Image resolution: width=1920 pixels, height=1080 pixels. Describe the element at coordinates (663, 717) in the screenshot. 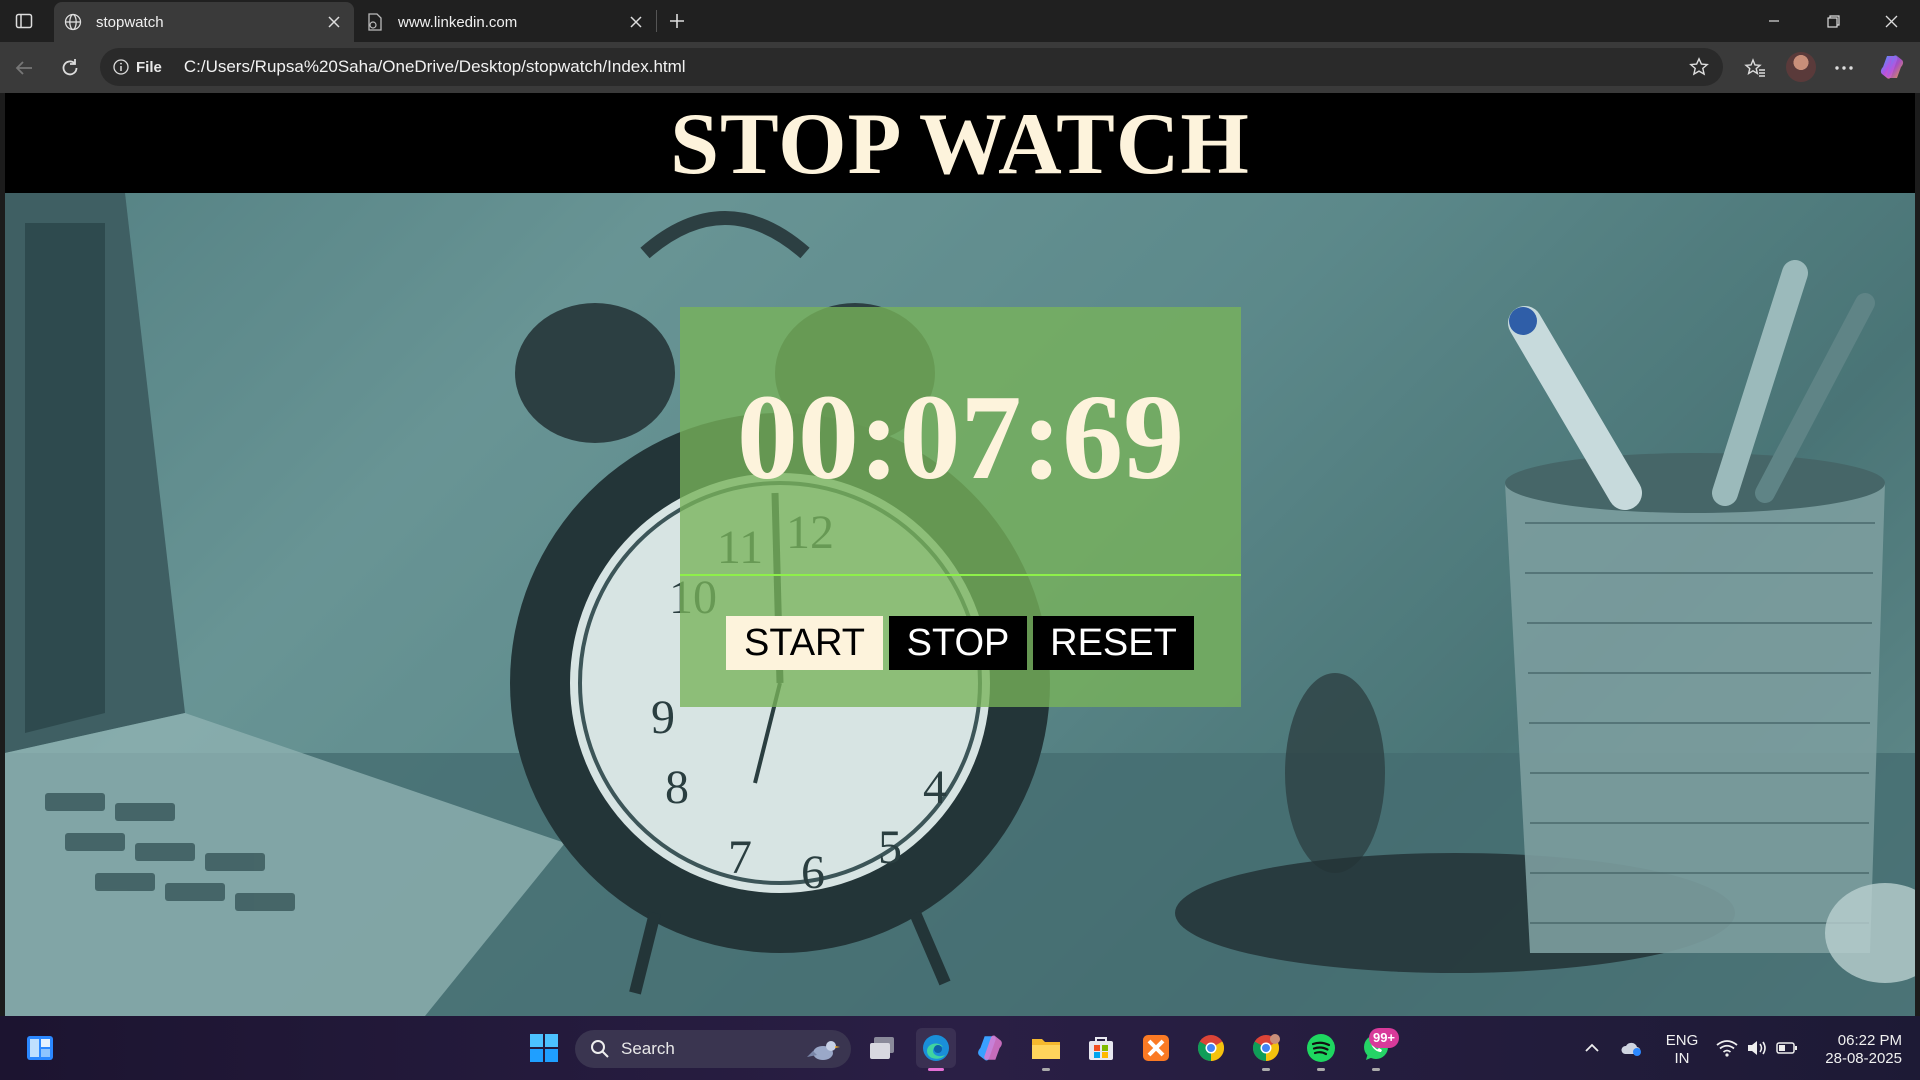

I see `svg-text: 9` at that location.